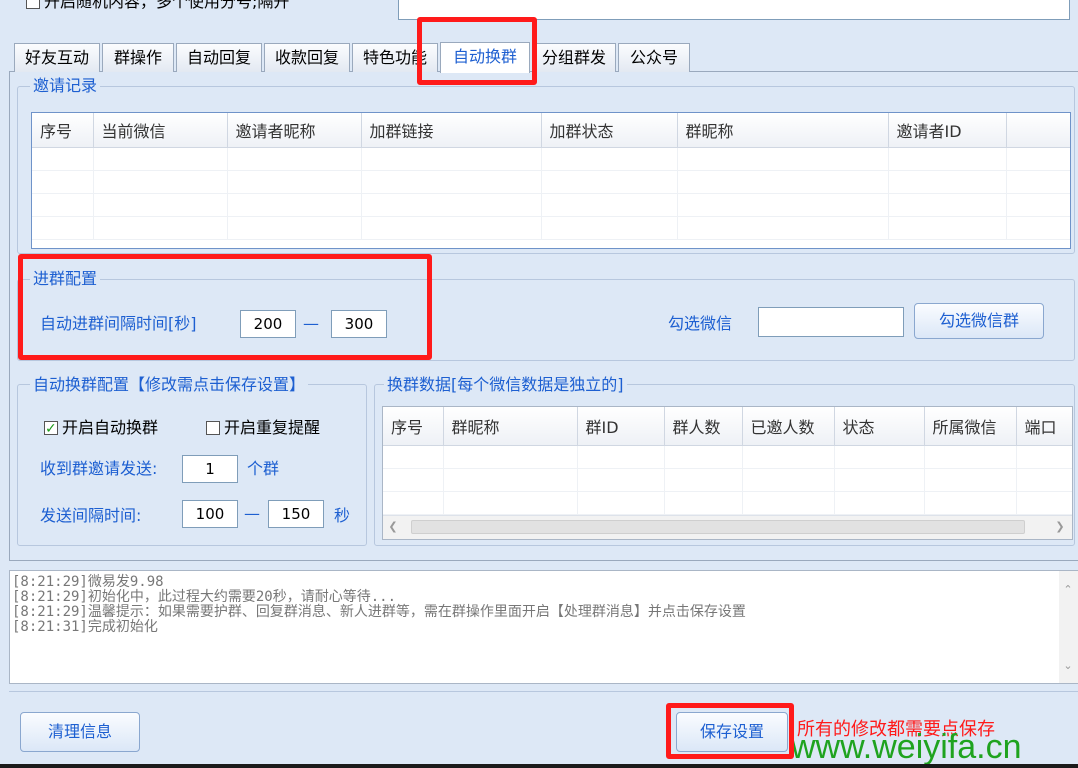  Describe the element at coordinates (703, 426) in the screenshot. I see `col-member-count: 群人数` at that location.